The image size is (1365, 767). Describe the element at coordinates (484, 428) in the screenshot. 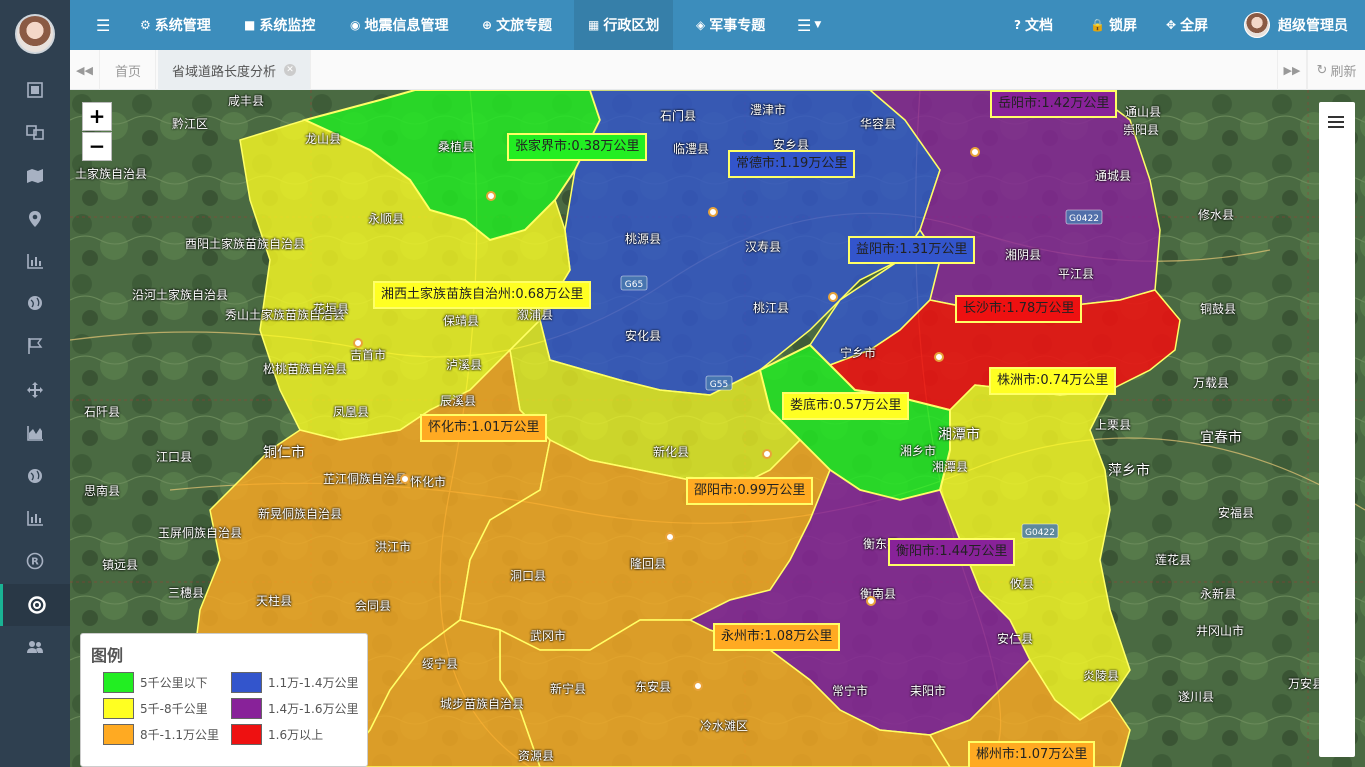

I see `region-label-huaihua: 怀化市:1.01万公里` at that location.